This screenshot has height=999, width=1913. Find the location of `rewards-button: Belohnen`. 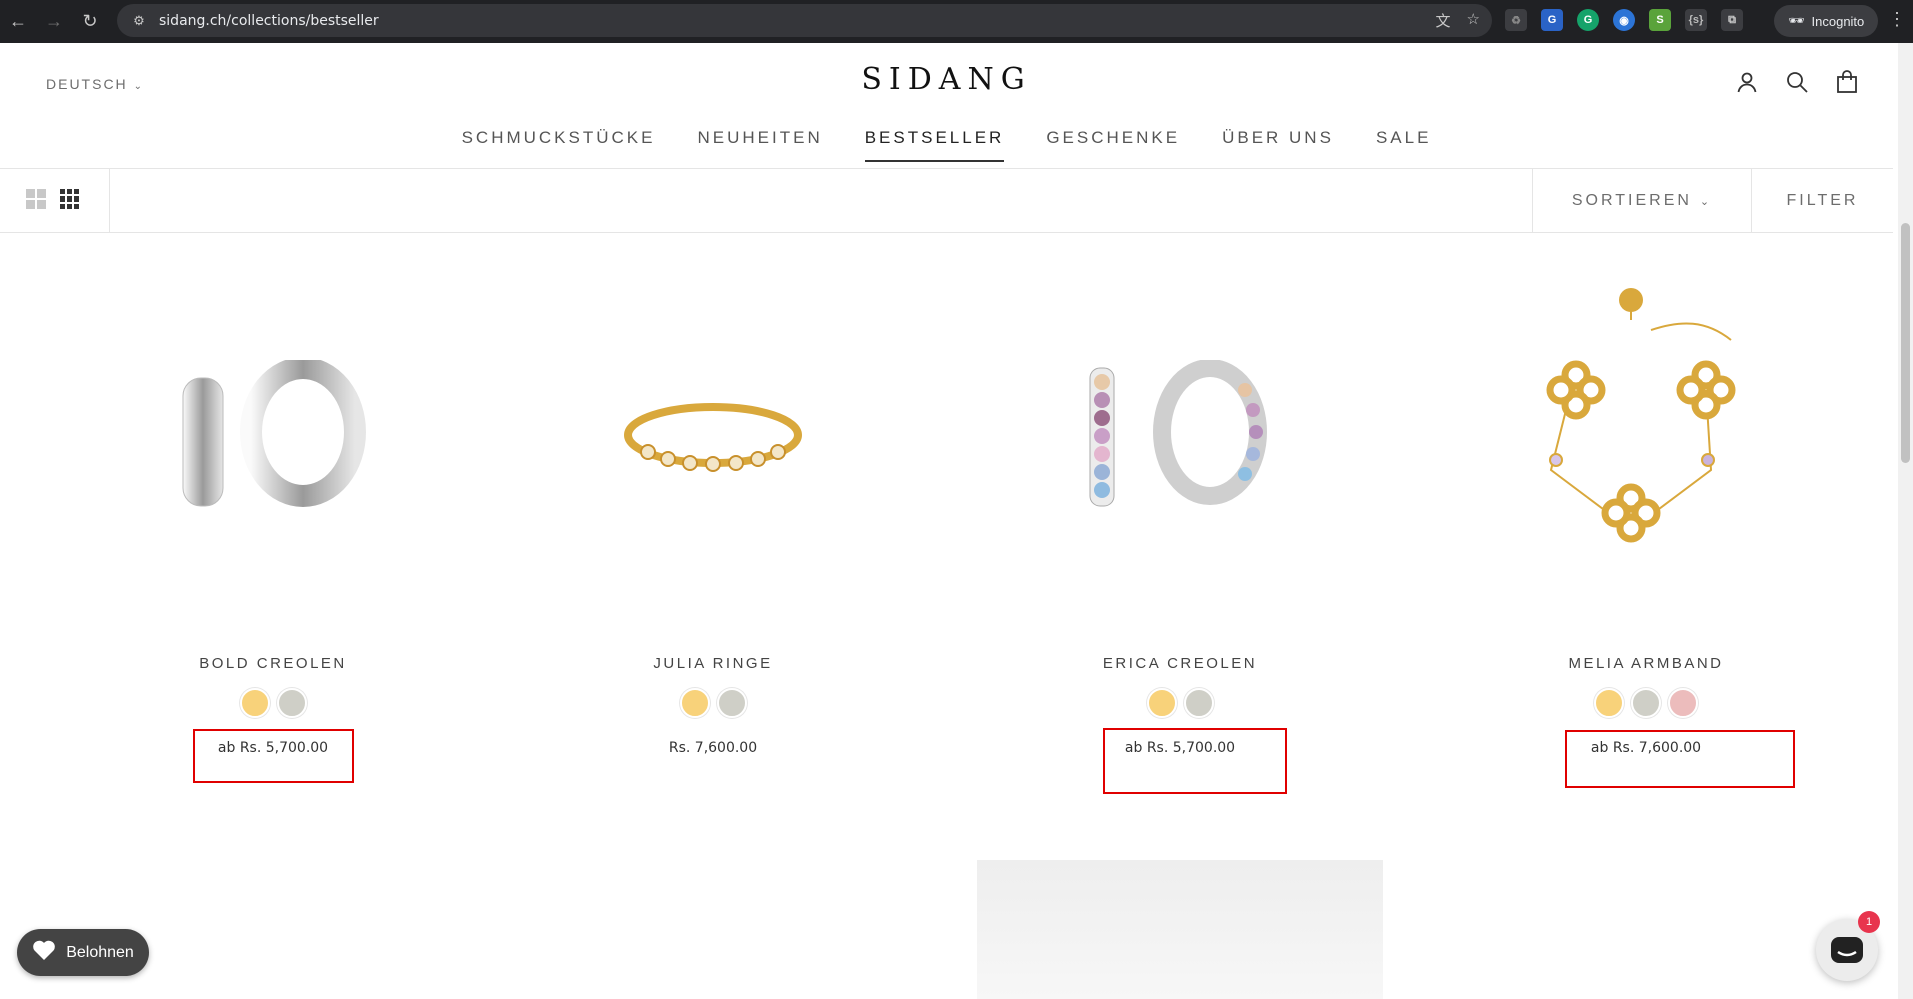

rewards-button: Belohnen is located at coordinates (83, 952).